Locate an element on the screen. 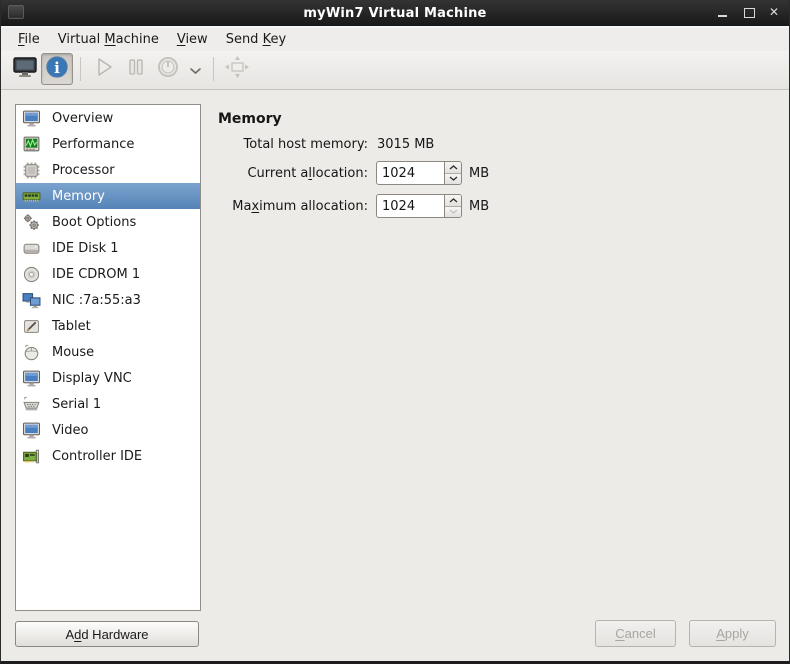 Image resolution: width=790 pixels, height=664 pixels. svg-text: i is located at coordinates (57, 68).